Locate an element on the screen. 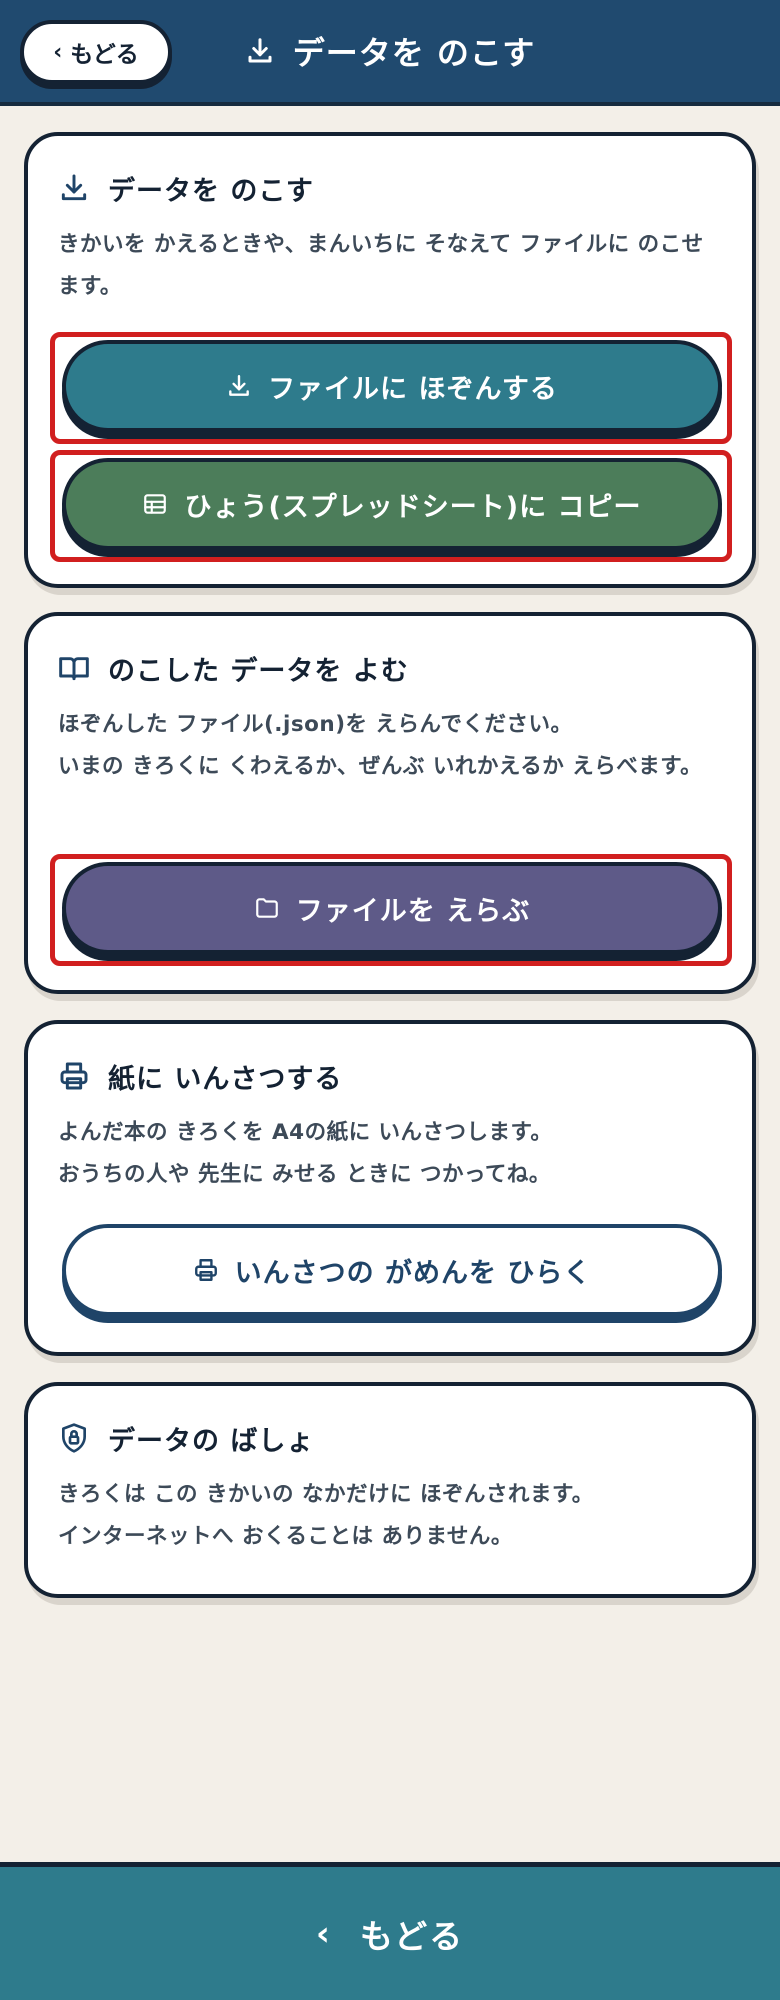 Image resolution: width=780 pixels, height=2000 pixels. storage-card-line: インターネットへ おくることは ありません。 is located at coordinates (285, 1536).